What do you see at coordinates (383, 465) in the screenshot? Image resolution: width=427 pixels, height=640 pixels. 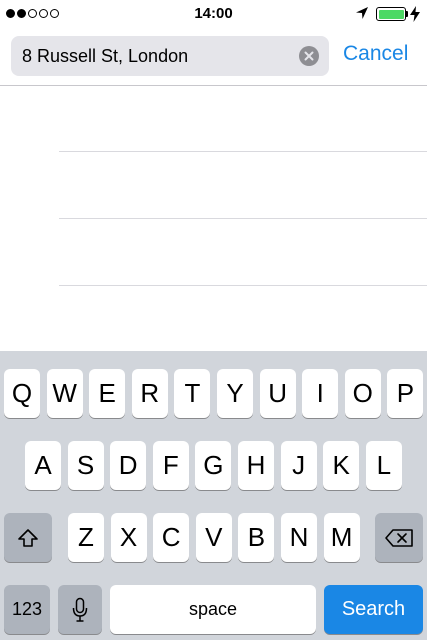 I see `key-l: L` at bounding box center [383, 465].